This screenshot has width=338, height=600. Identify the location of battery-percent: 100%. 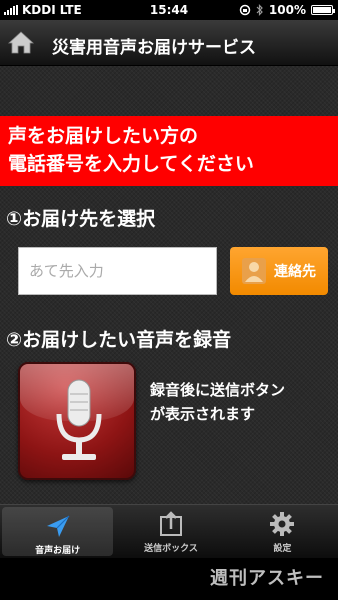
(287, 10).